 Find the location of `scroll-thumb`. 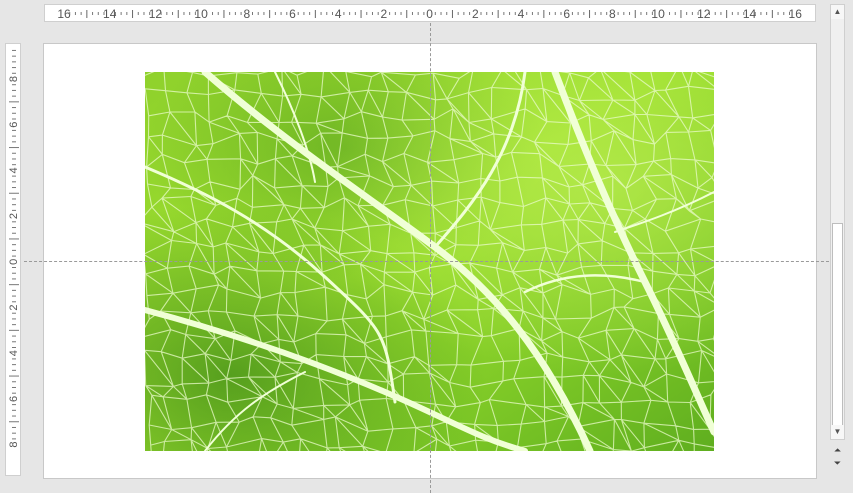

scroll-thumb is located at coordinates (837, 325).